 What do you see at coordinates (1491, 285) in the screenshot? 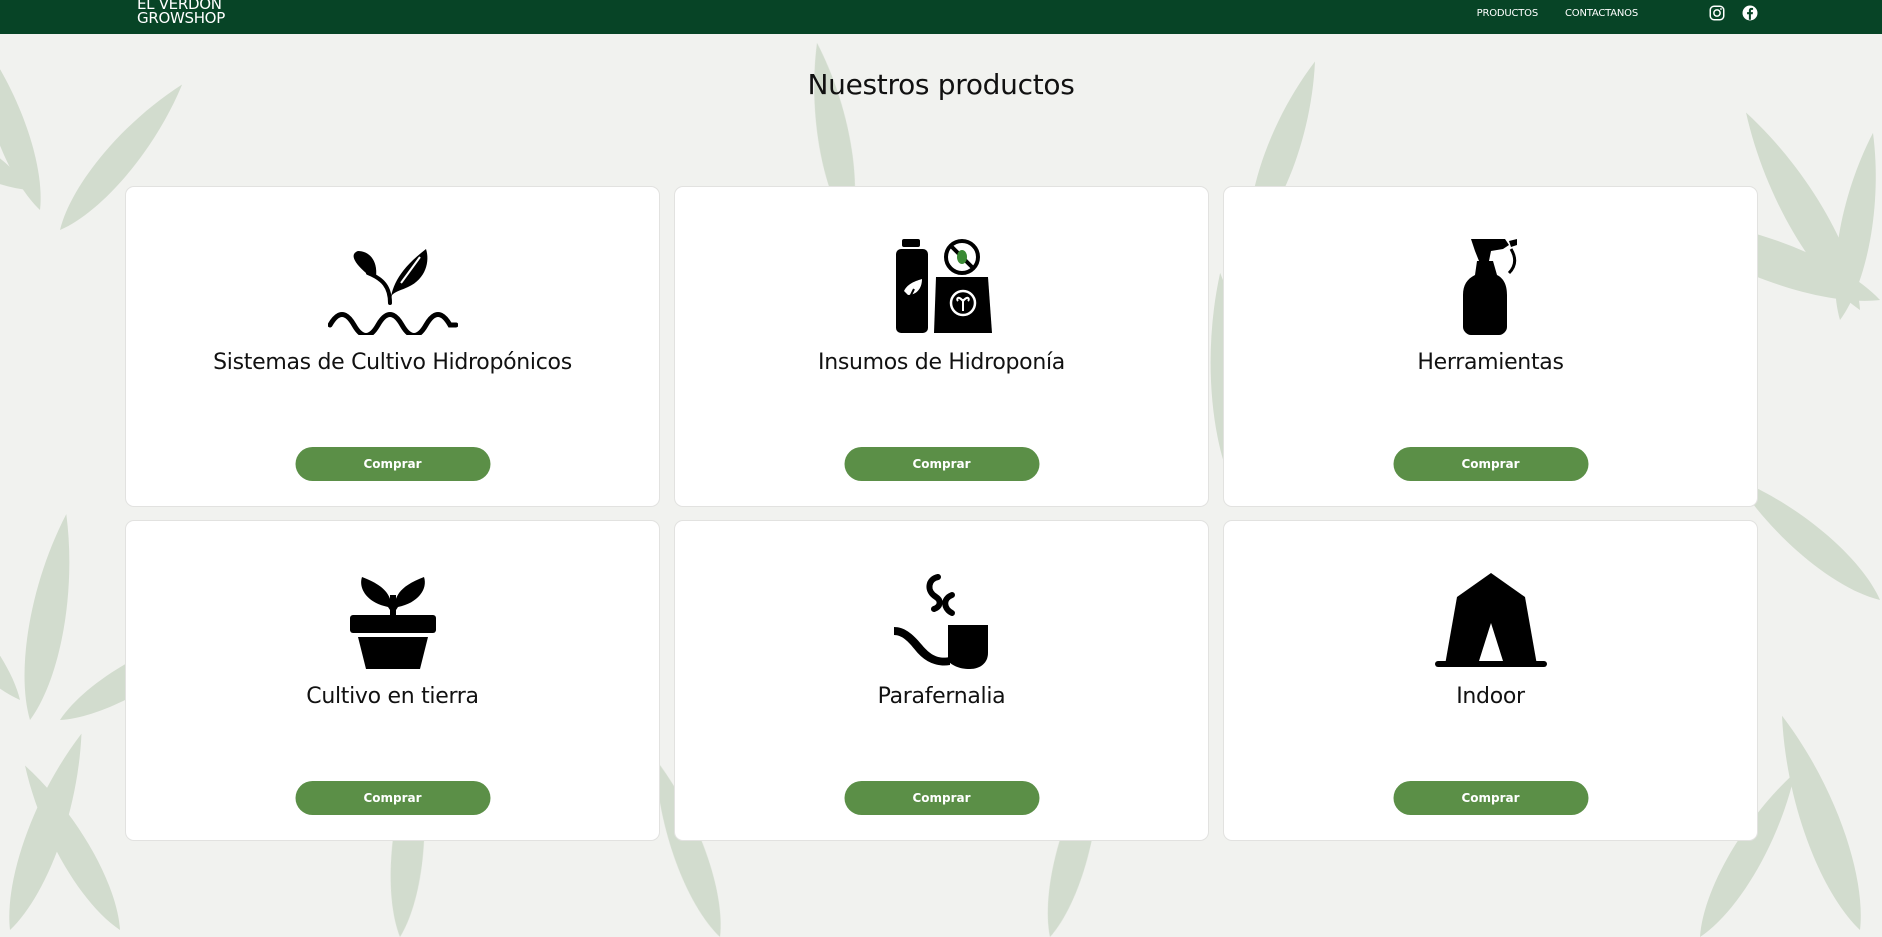
I see `spray-bottle-icon` at bounding box center [1491, 285].